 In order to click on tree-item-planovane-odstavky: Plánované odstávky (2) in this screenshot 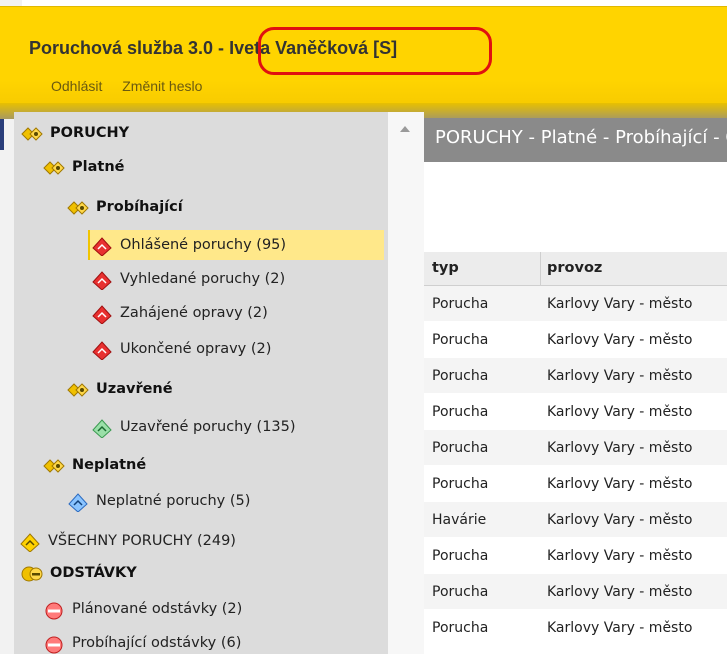, I will do `click(142, 609)`.